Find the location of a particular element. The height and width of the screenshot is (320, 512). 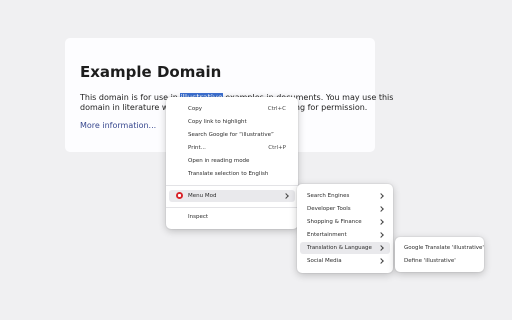

submenu-item-shopping-finance: Shopping & Finance is located at coordinates (345, 222).